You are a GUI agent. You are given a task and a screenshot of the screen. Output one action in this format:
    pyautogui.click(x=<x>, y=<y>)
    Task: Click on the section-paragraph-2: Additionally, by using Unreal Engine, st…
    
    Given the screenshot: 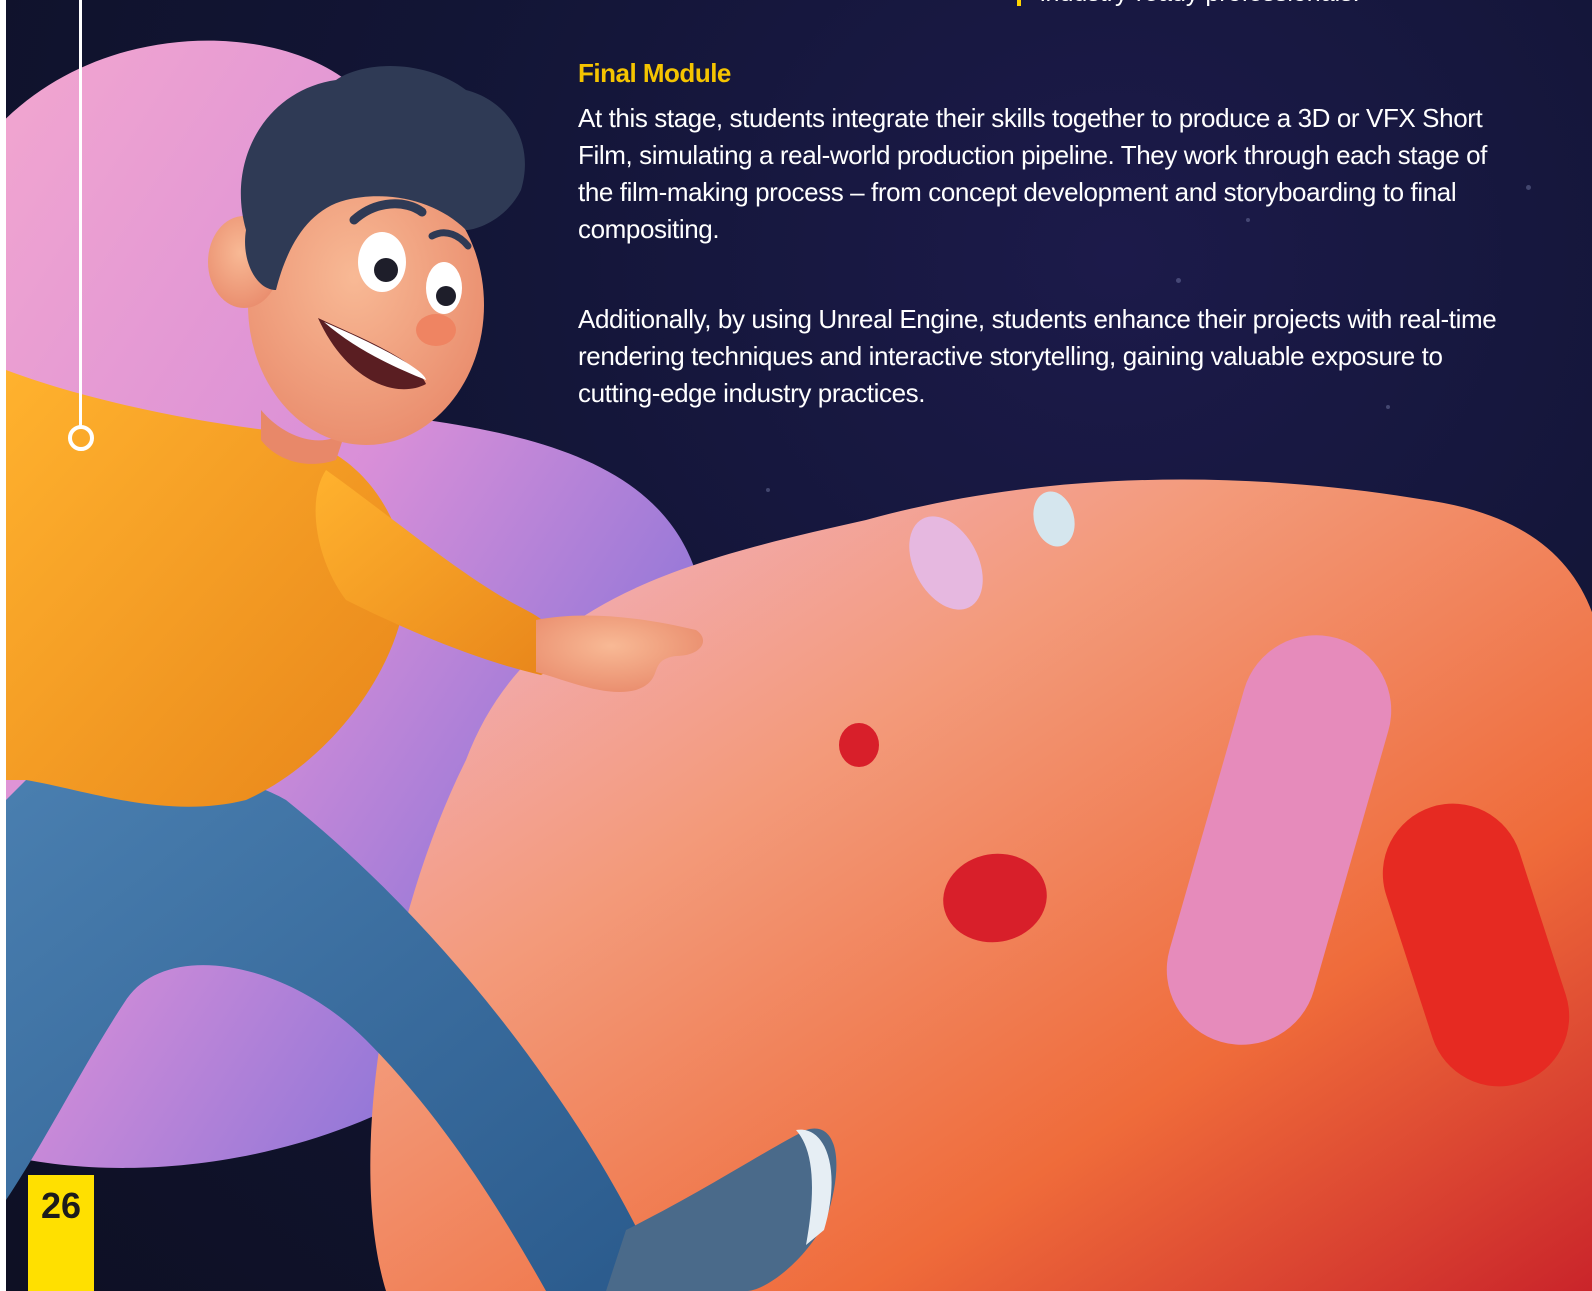 What is the action you would take?
    pyautogui.click(x=1037, y=356)
    